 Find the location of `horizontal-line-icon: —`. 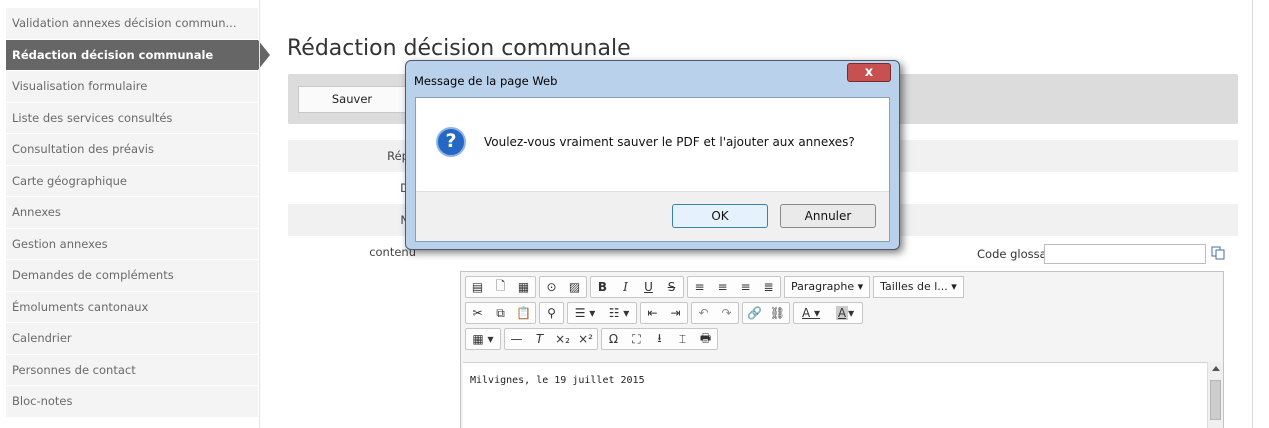

horizontal-line-icon: — is located at coordinates (516, 339).